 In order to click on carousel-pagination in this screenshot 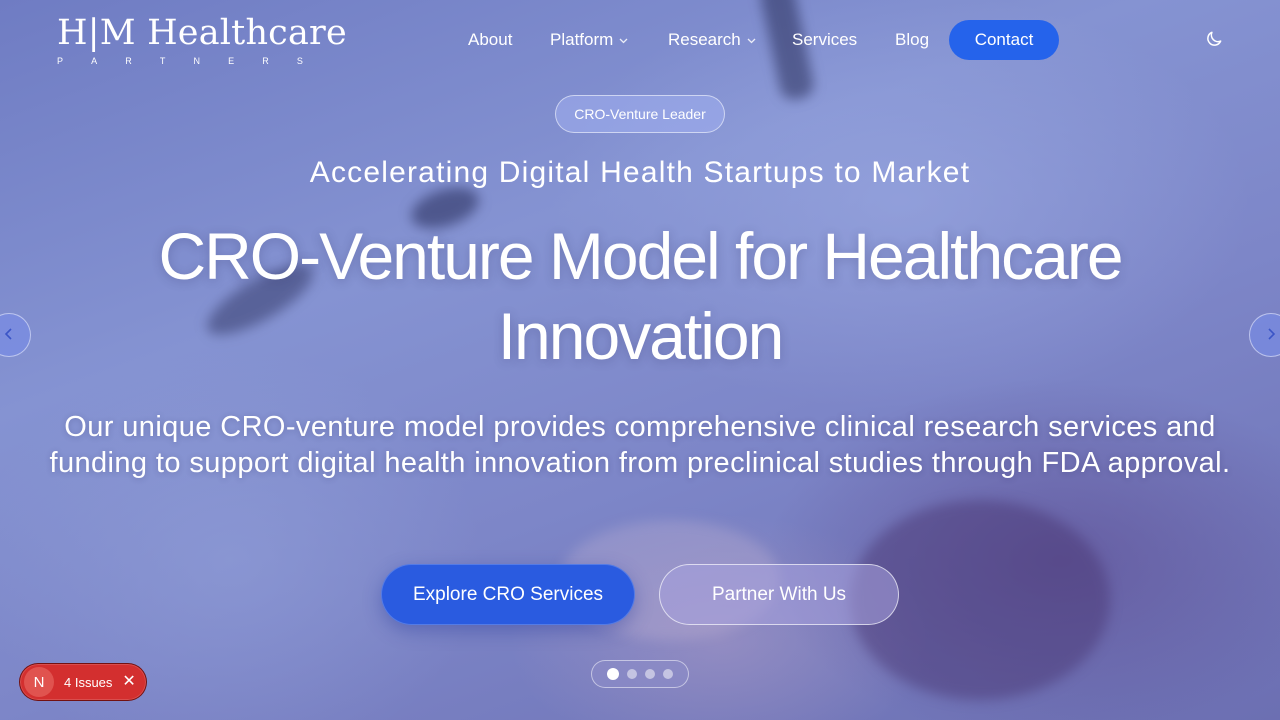, I will do `click(640, 674)`.